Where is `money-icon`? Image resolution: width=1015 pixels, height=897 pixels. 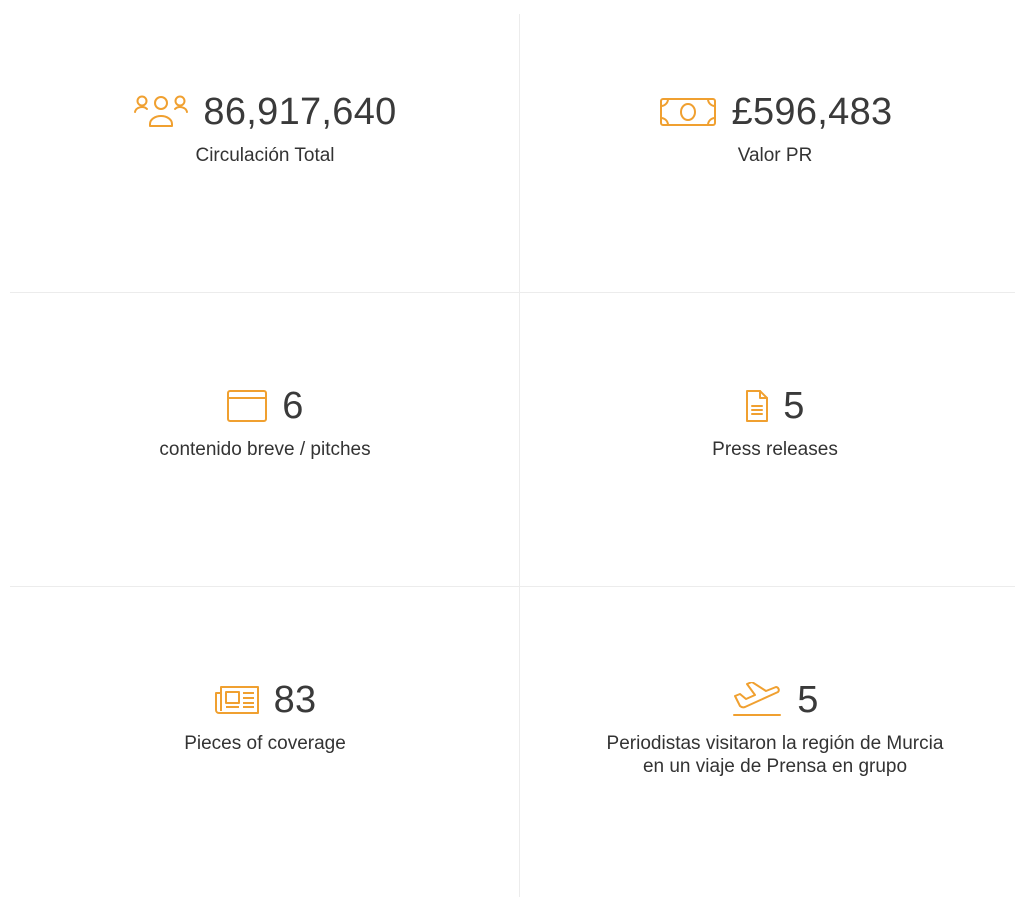 money-icon is located at coordinates (688, 112).